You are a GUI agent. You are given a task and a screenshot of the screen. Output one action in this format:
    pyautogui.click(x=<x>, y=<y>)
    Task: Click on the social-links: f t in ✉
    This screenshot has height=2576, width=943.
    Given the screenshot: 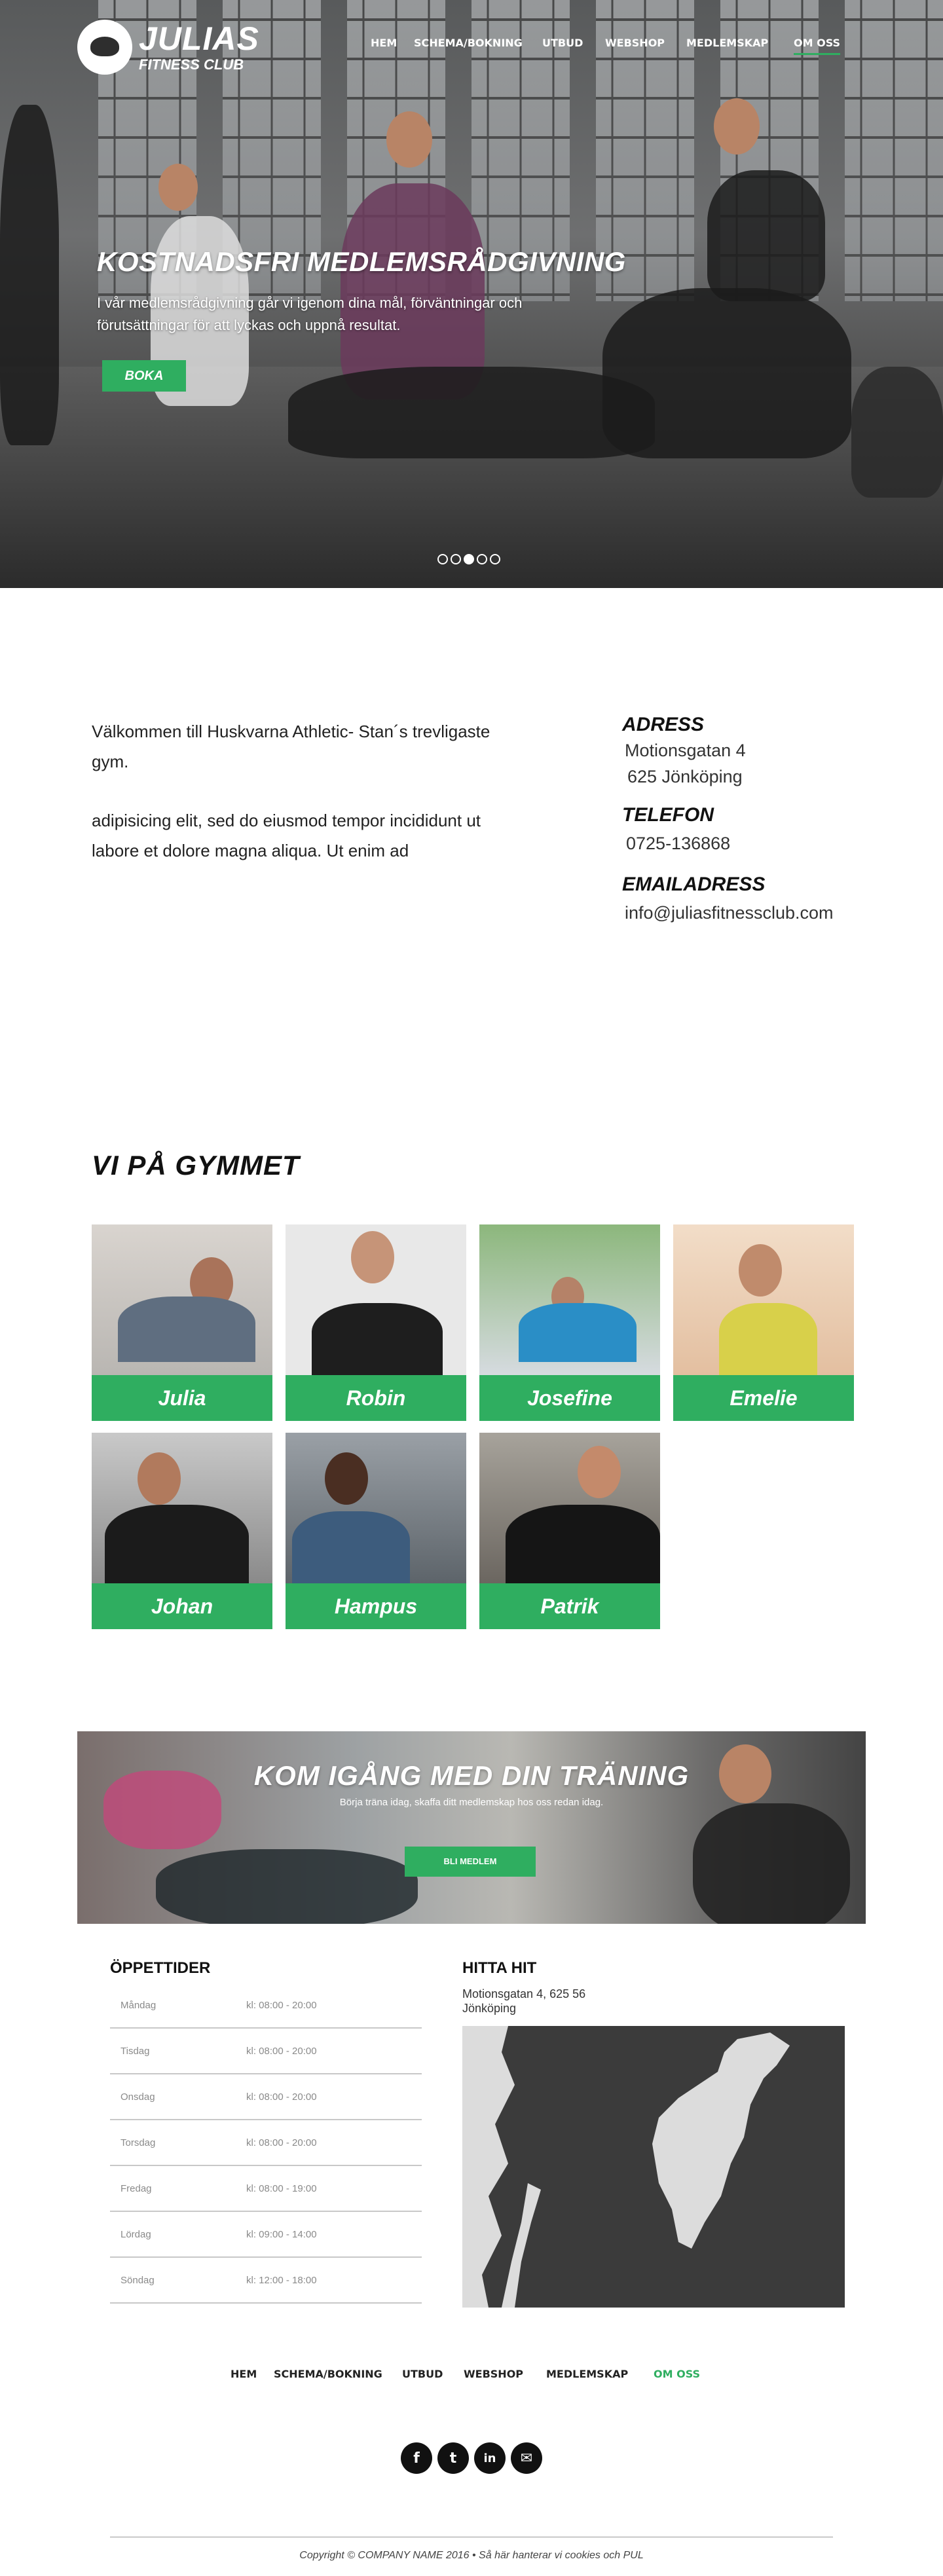 What is the action you would take?
    pyautogui.click(x=471, y=2458)
    